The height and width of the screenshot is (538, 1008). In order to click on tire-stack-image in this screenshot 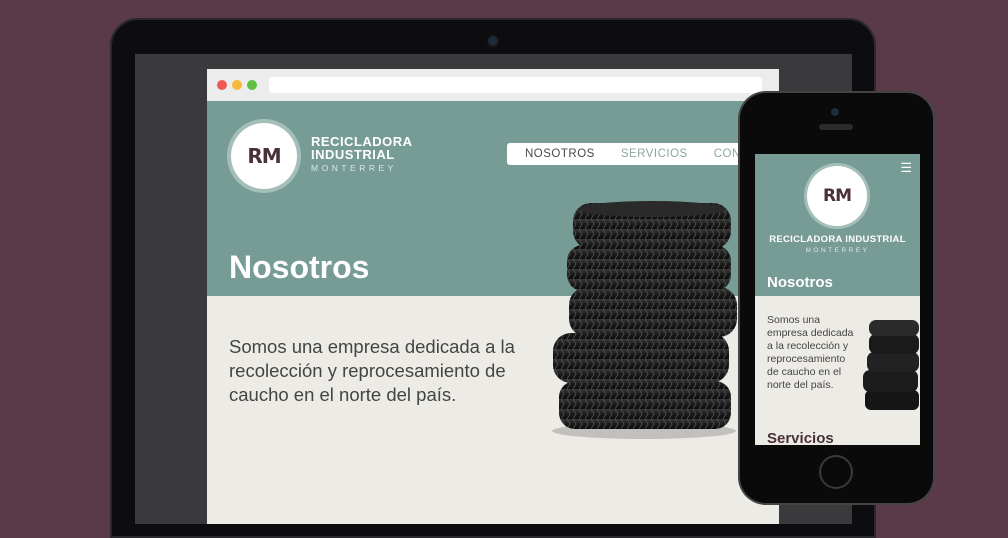, I will do `click(644, 320)`.